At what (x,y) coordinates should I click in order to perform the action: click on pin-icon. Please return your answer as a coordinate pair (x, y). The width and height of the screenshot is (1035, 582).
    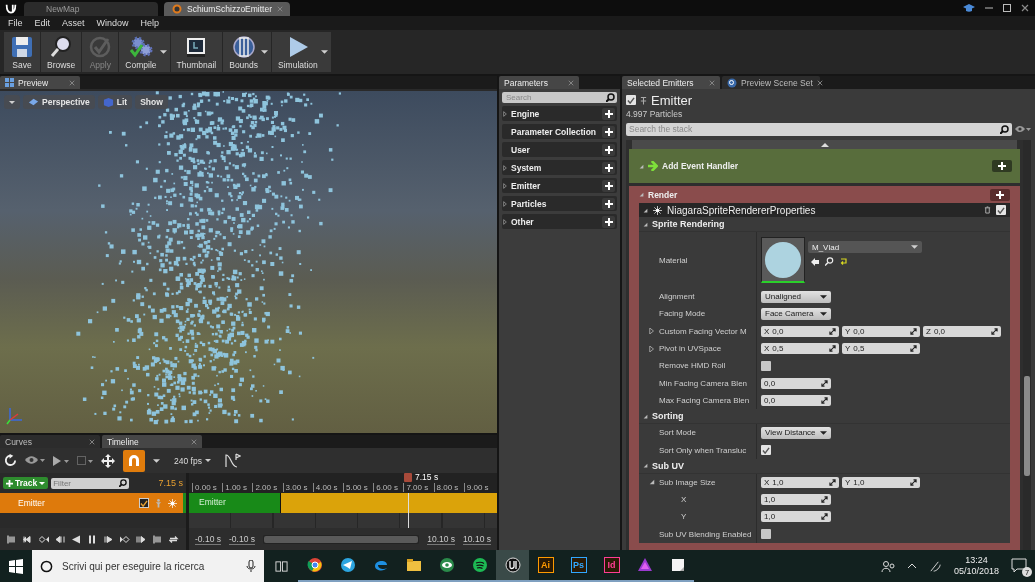
    Looking at the image, I should click on (643, 100).